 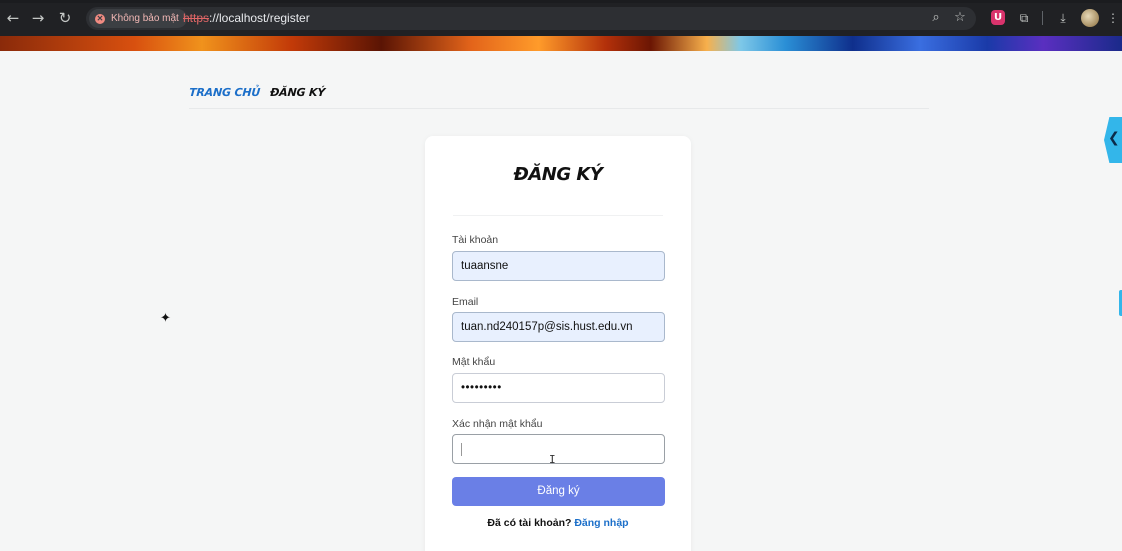 What do you see at coordinates (601, 523) in the screenshot?
I see `login-link: Đăng nhập` at bounding box center [601, 523].